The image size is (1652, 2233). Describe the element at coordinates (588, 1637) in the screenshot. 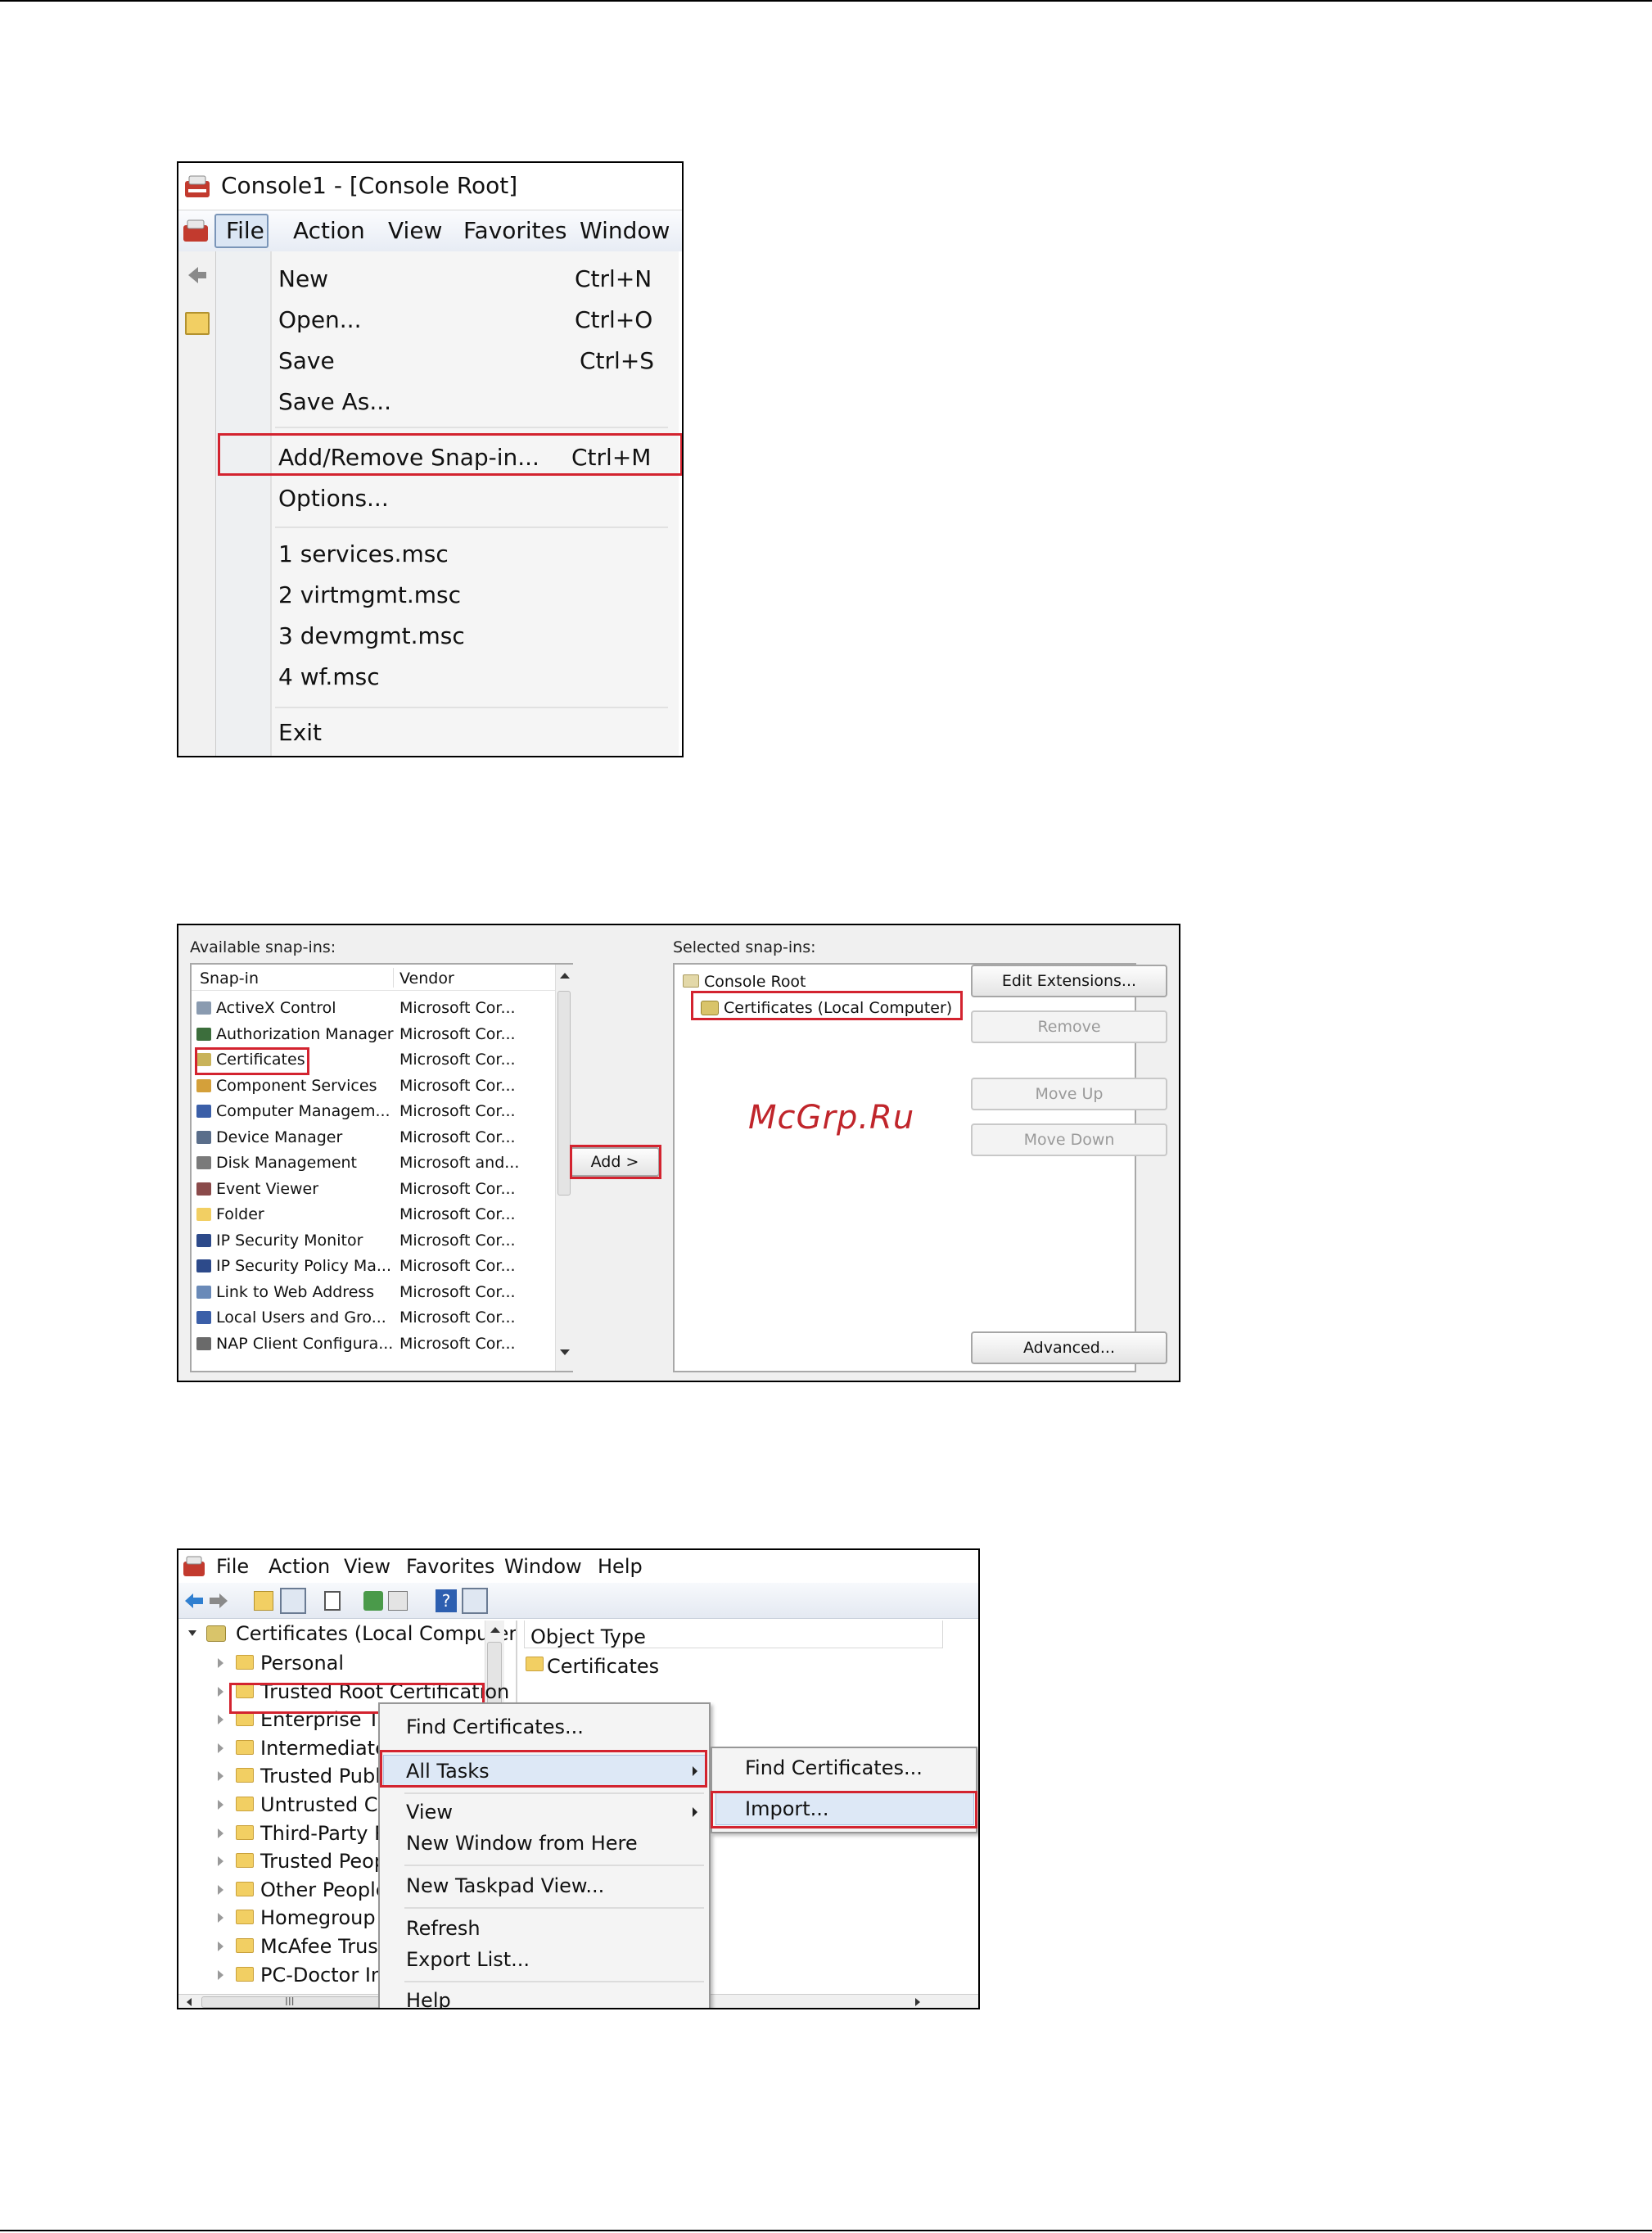

I see `column-header-object-type: Object Type` at that location.